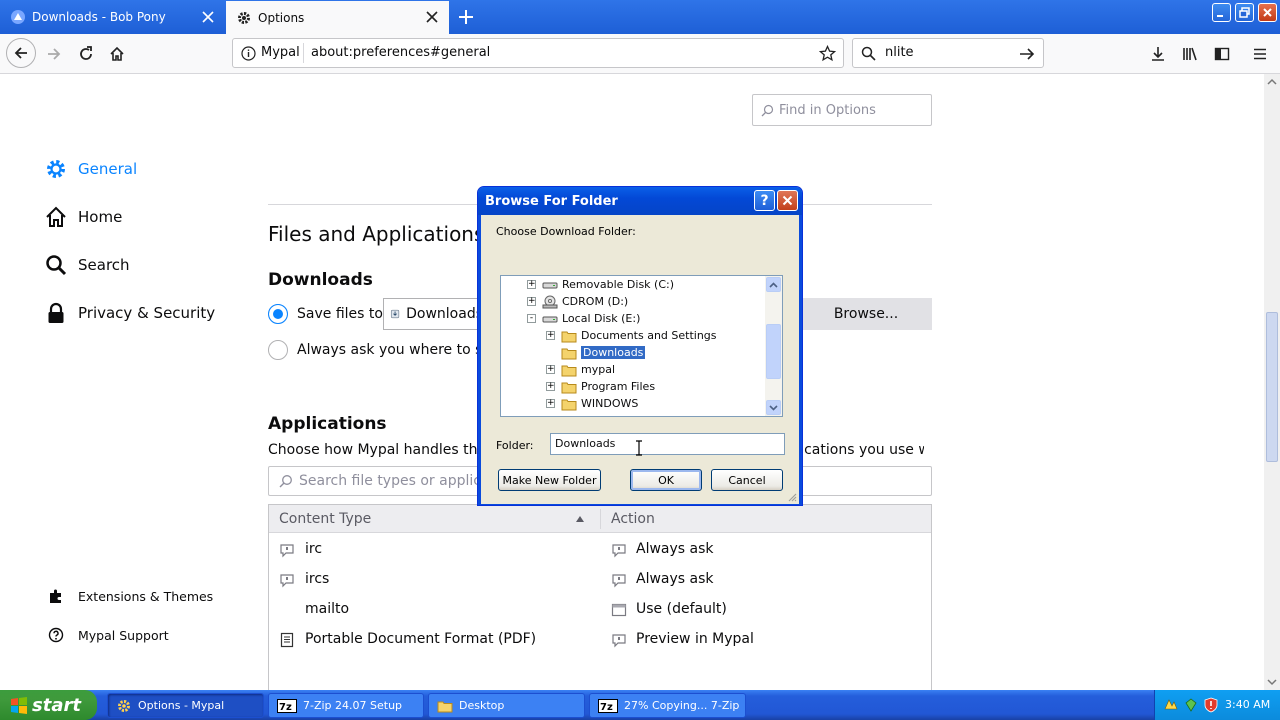 This screenshot has height=720, width=1280. What do you see at coordinates (580, 519) in the screenshot?
I see `sort-ascending-icon` at bounding box center [580, 519].